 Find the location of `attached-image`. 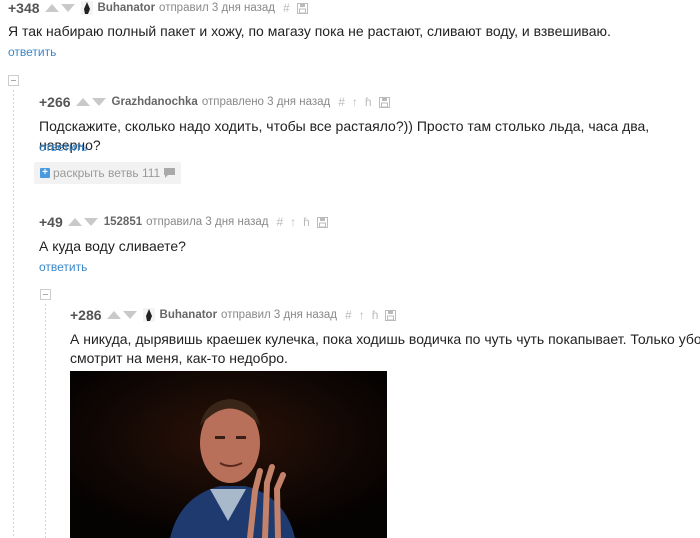

attached-image is located at coordinates (228, 454).